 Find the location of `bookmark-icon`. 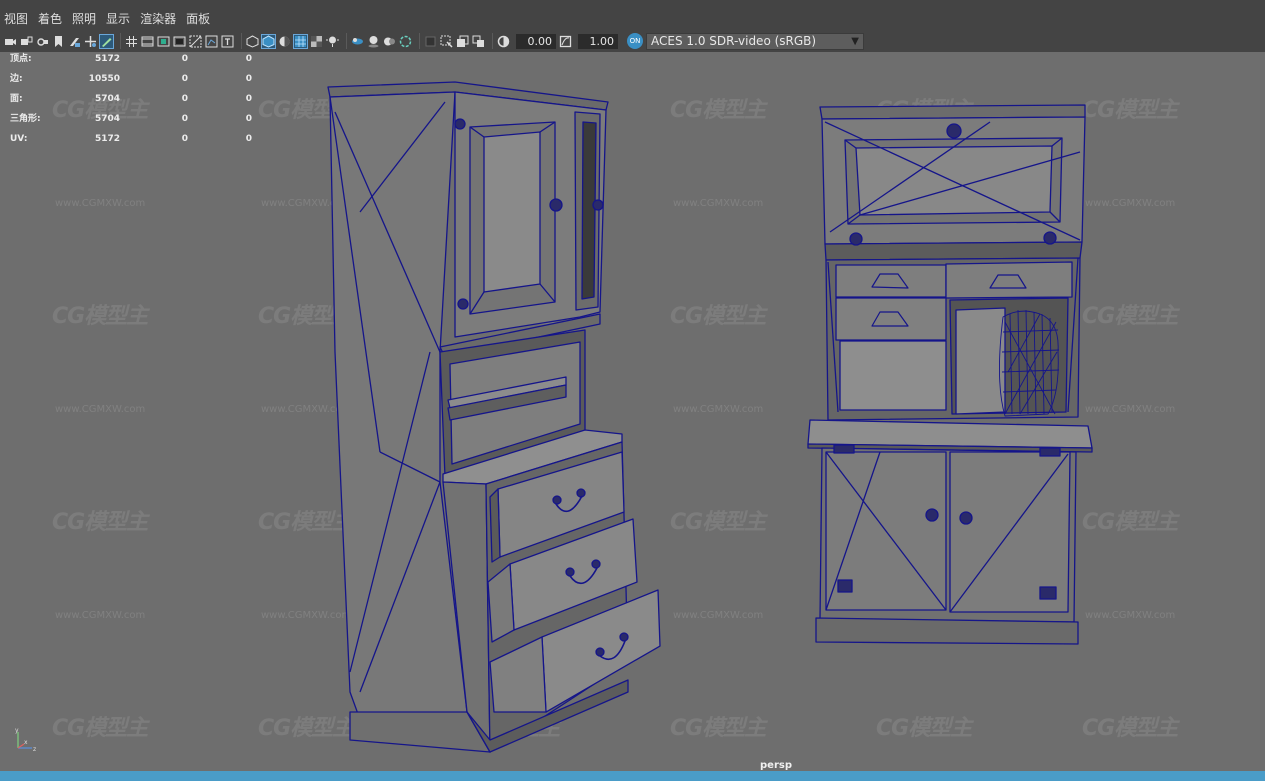

bookmark-icon is located at coordinates (58, 41).